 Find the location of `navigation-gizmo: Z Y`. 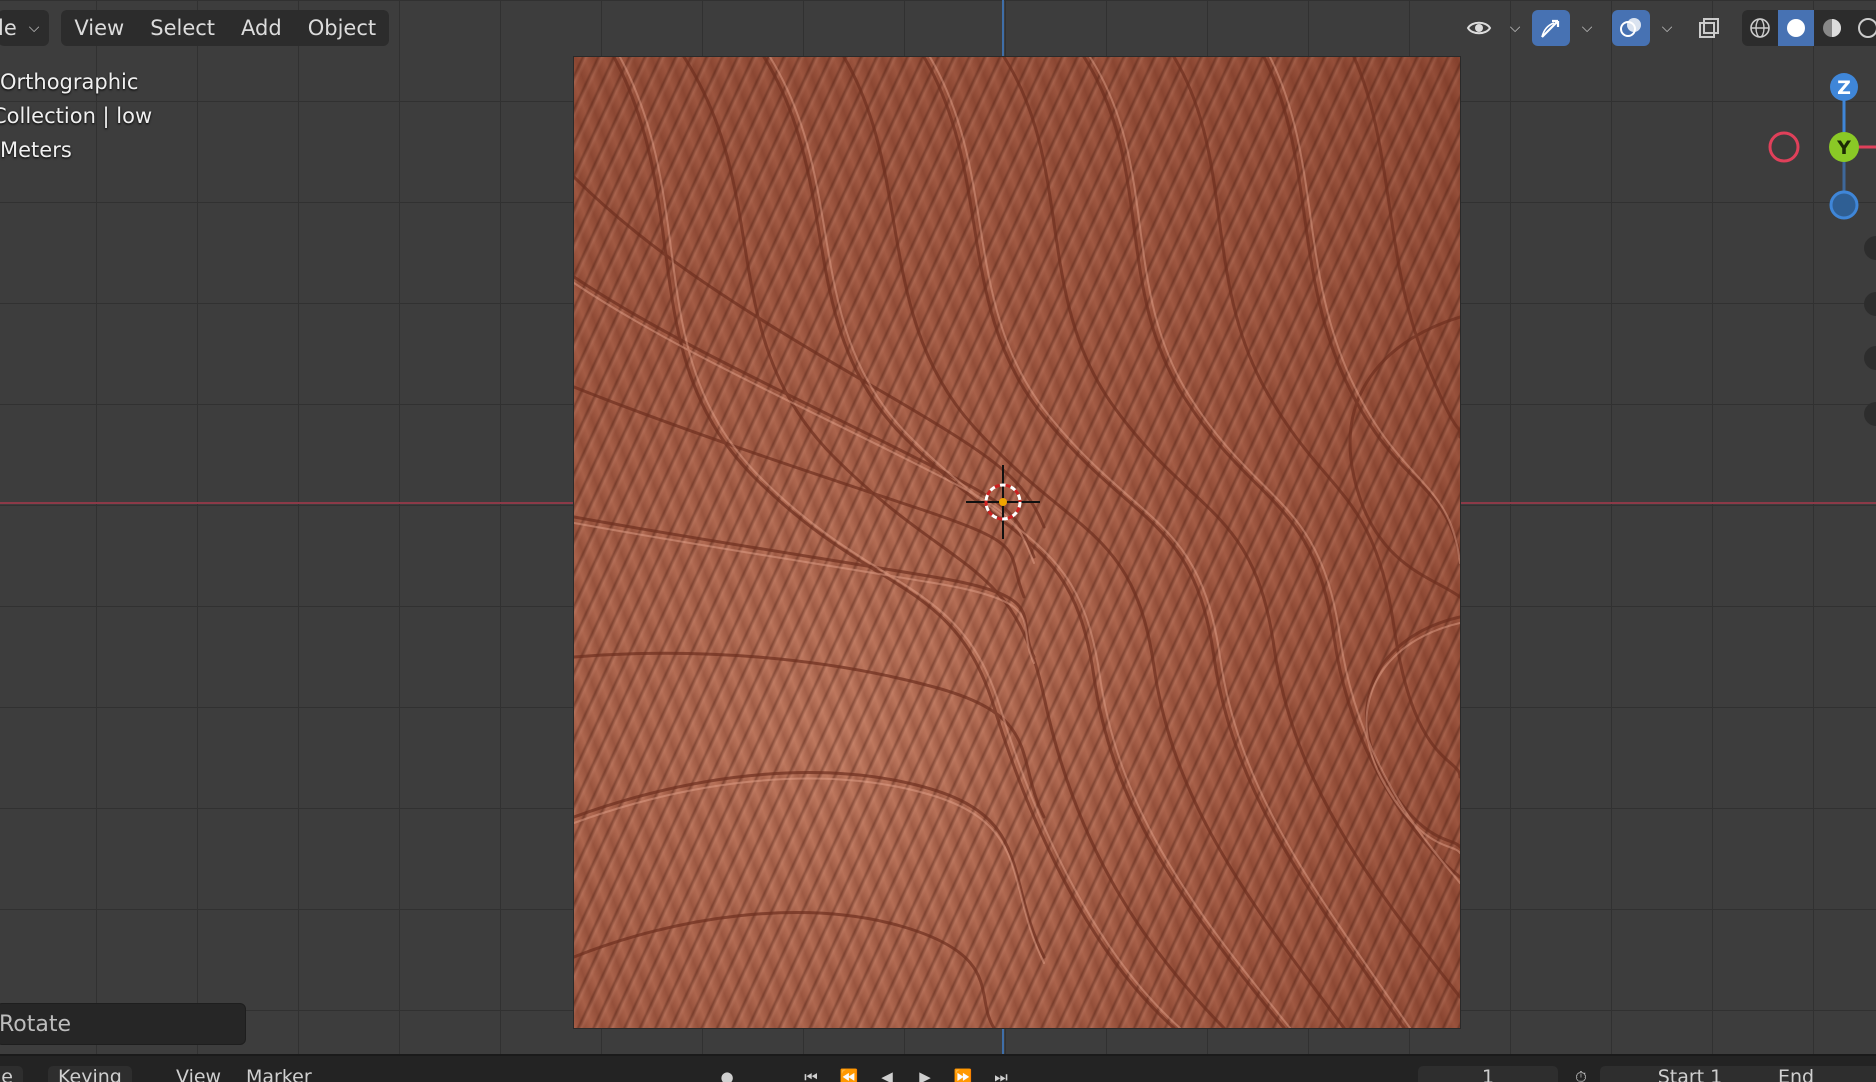

navigation-gizmo: Z Y is located at coordinates (1818, 148).